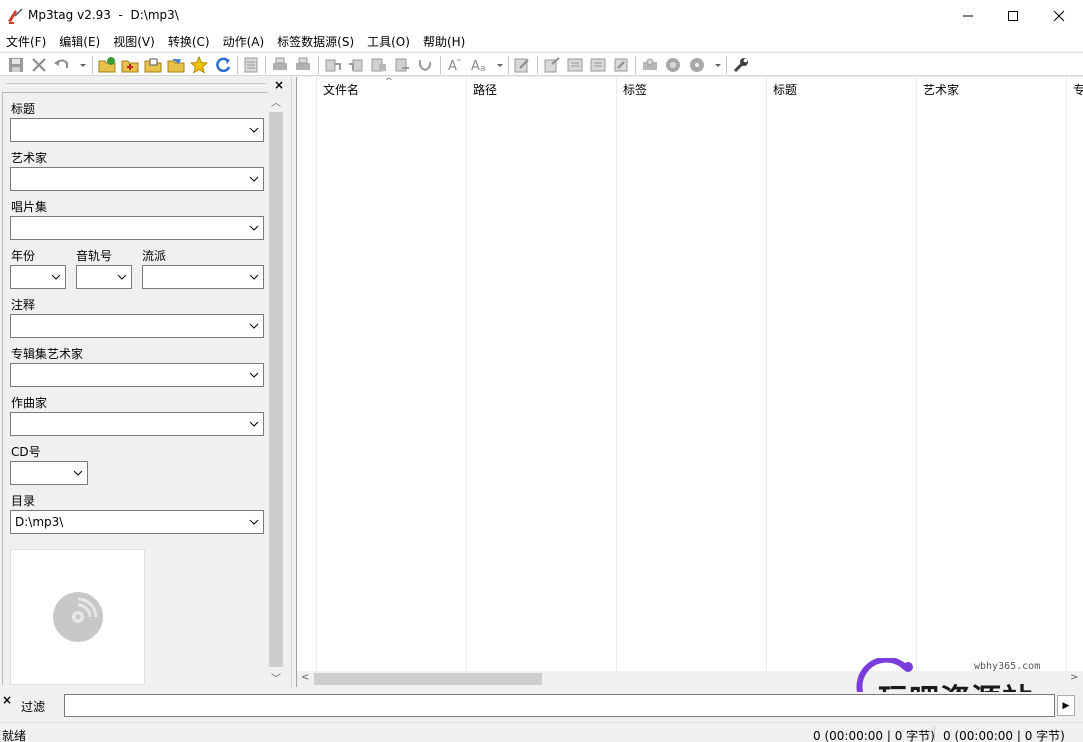  Describe the element at coordinates (29, 158) in the screenshot. I see `artist-label: 艺术家` at that location.